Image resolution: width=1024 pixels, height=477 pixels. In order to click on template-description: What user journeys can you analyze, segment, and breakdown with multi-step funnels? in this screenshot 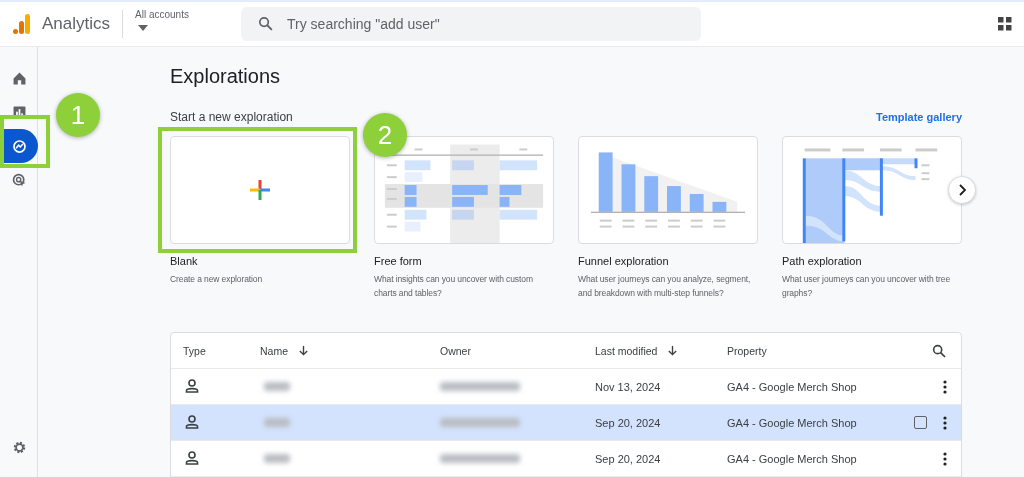, I will do `click(665, 286)`.